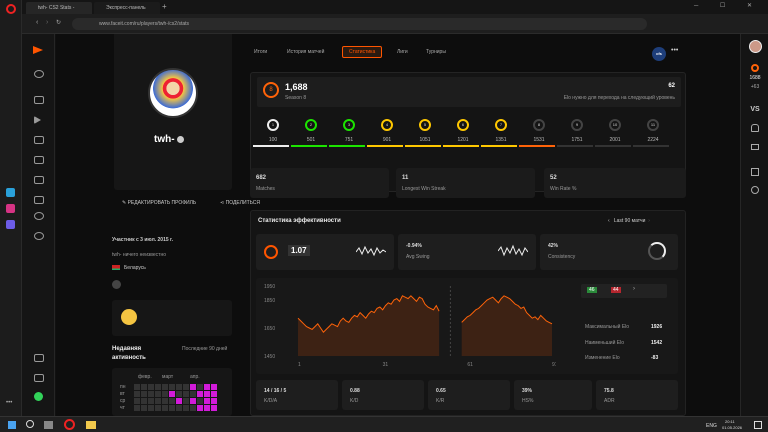 This screenshot has width=768, height=432. What do you see at coordinates (69, 424) in the screenshot?
I see `opera-taskbar-icon` at bounding box center [69, 424].